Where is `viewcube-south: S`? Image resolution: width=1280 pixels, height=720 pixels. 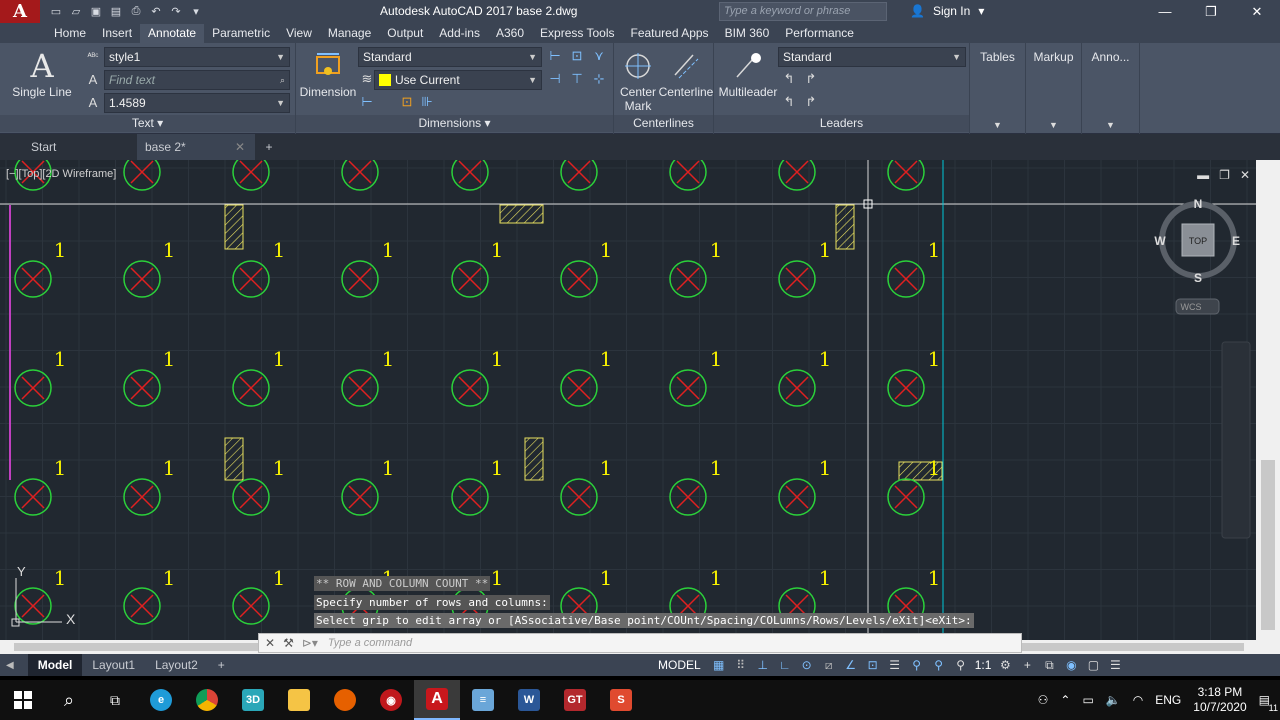 viewcube-south: S is located at coordinates (1198, 278).